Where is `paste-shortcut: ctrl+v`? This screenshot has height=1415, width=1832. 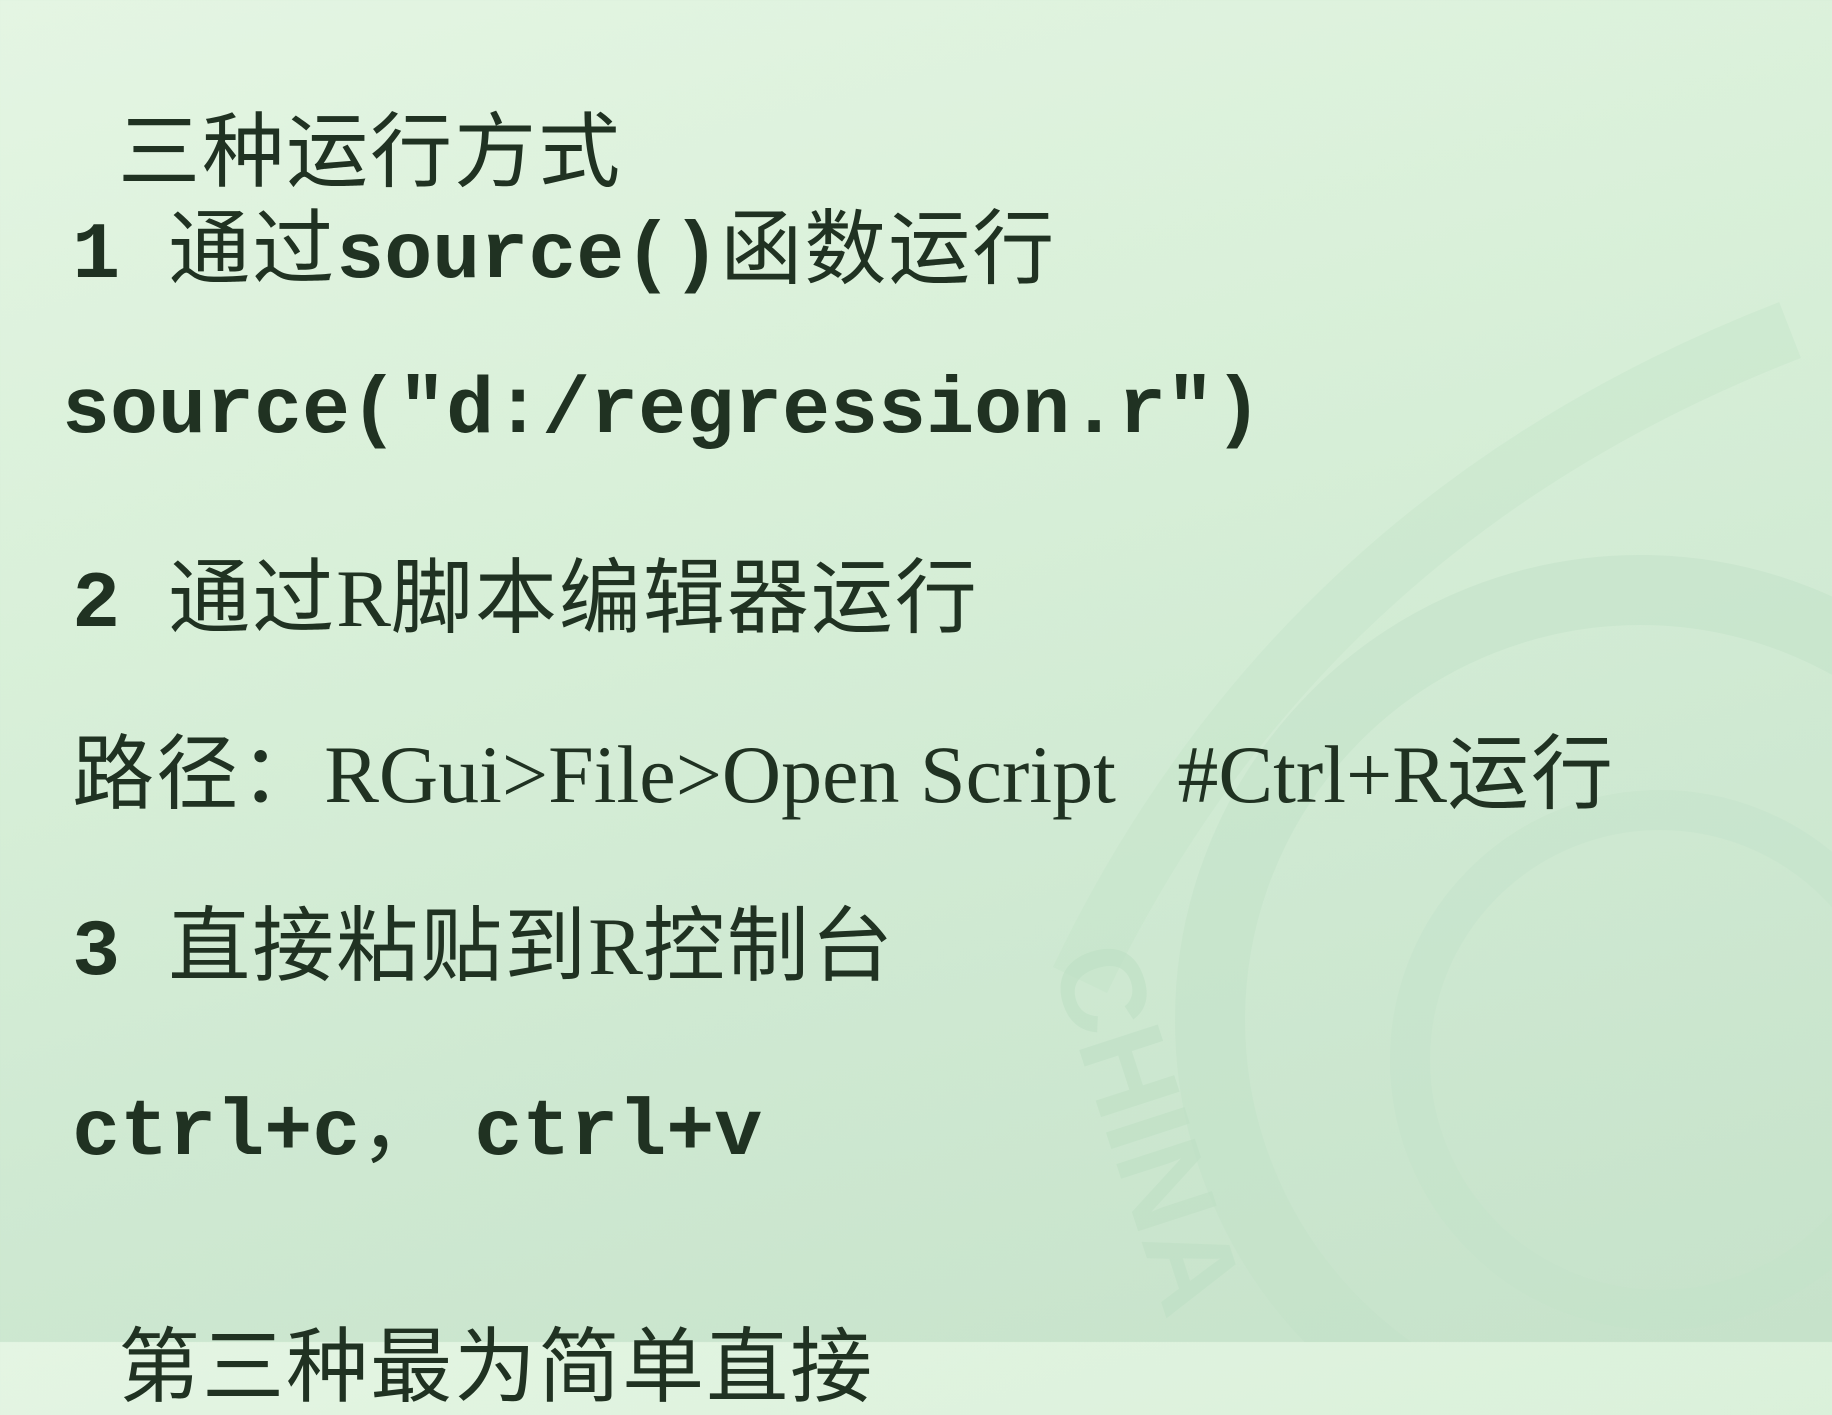
paste-shortcut: ctrl+v is located at coordinates (618, 1133).